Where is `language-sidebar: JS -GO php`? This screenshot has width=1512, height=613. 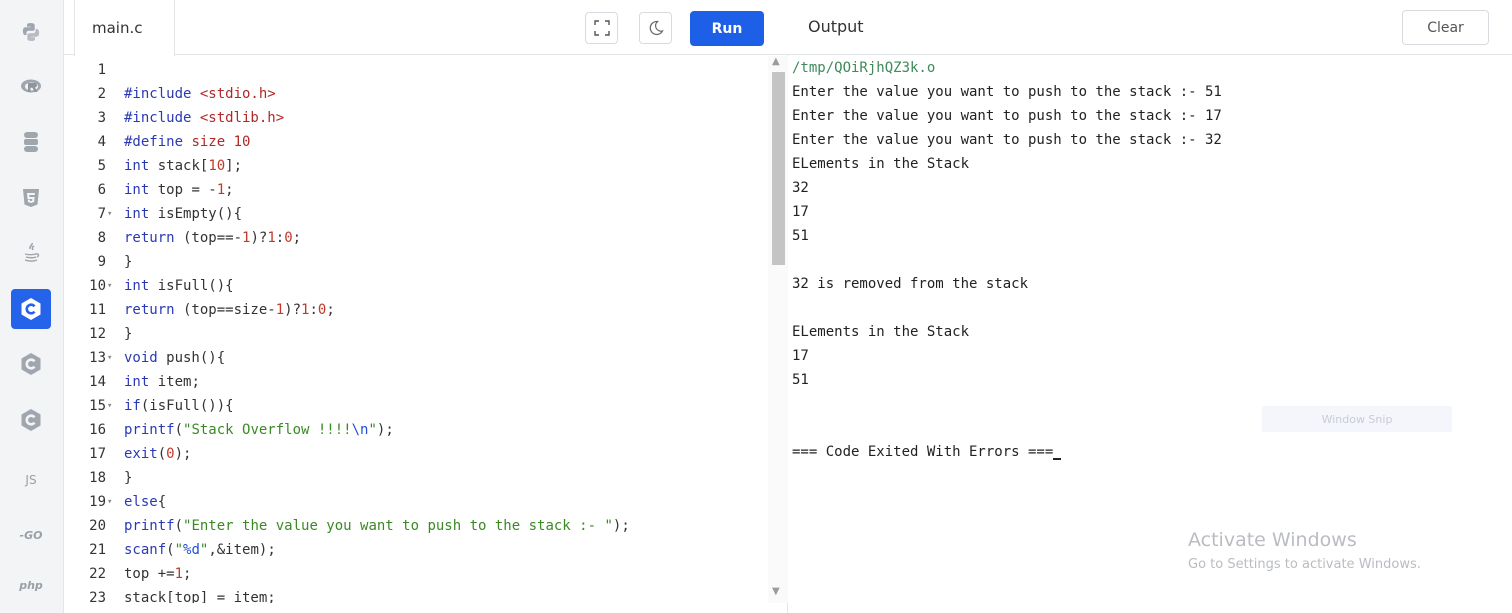
language-sidebar: JS -GO php is located at coordinates (32, 306).